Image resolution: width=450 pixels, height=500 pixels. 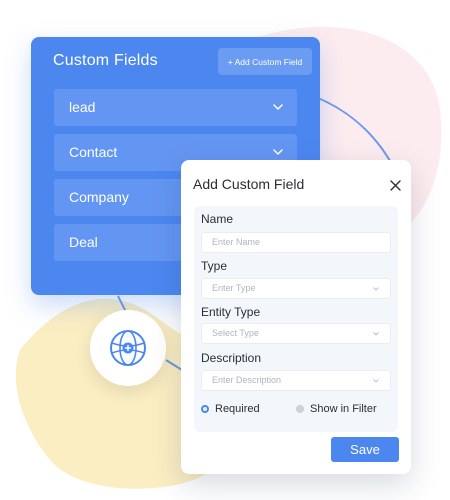 I want to click on description-placeholder: Enter Description, so click(x=247, y=380).